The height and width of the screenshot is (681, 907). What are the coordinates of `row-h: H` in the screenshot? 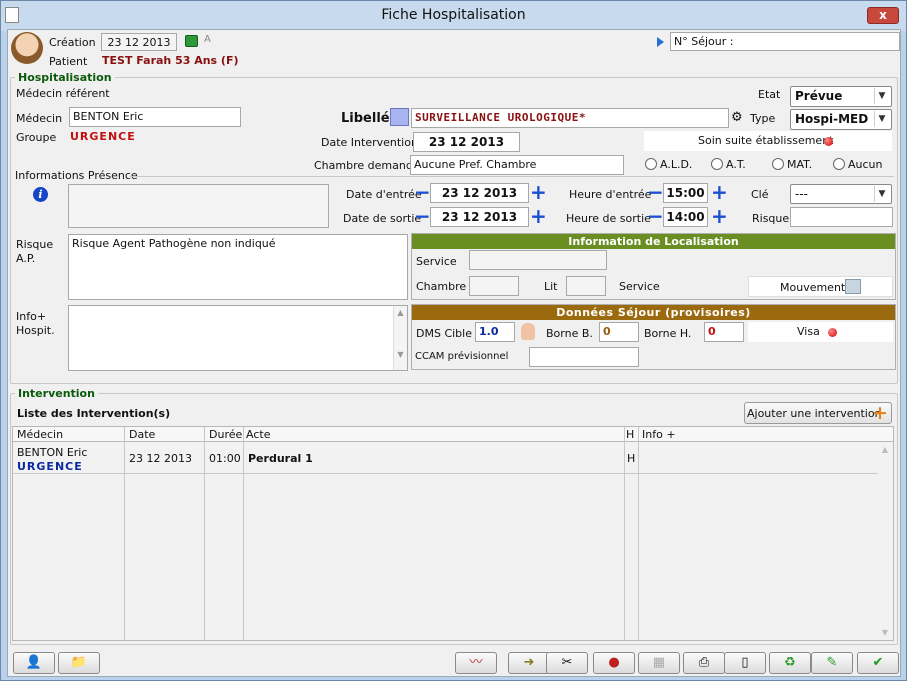 It's located at (631, 458).